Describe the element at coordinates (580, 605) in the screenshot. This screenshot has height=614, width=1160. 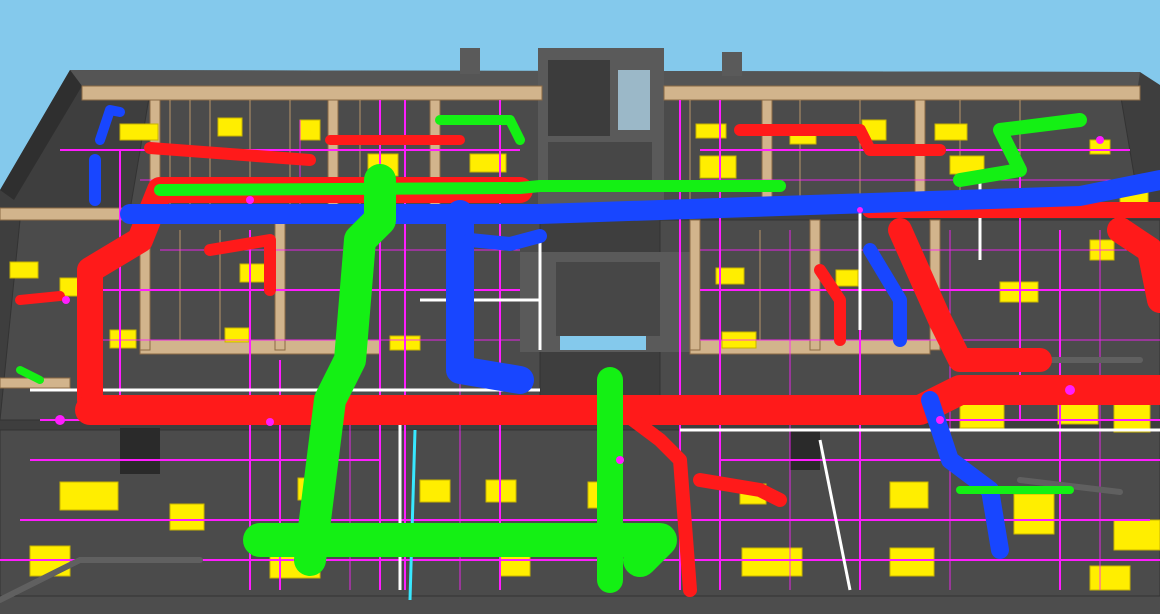
I see `slab-bottom-edge` at that location.